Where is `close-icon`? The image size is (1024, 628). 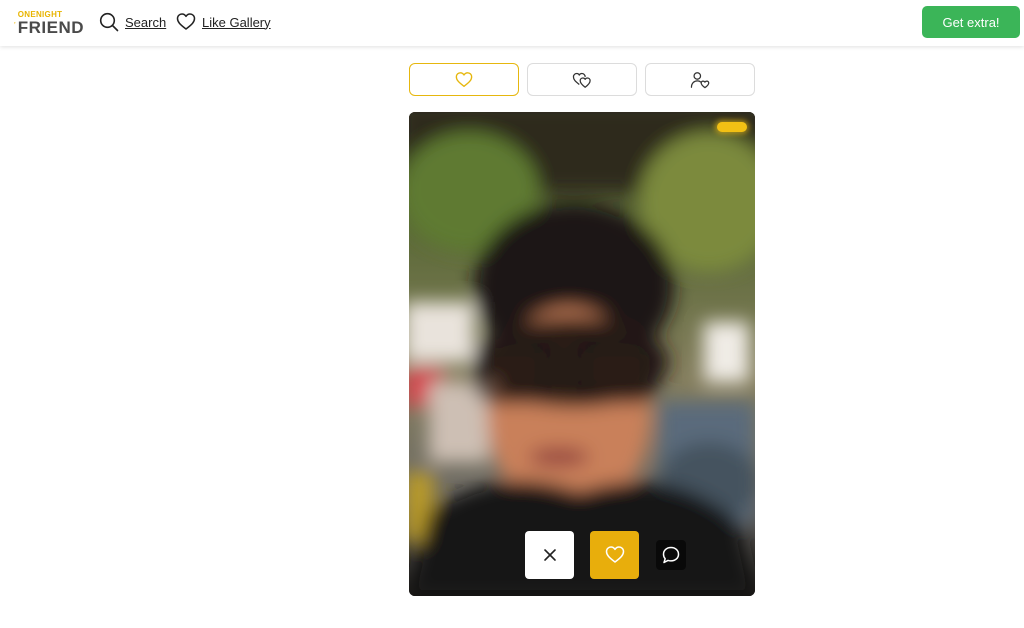 close-icon is located at coordinates (549, 555).